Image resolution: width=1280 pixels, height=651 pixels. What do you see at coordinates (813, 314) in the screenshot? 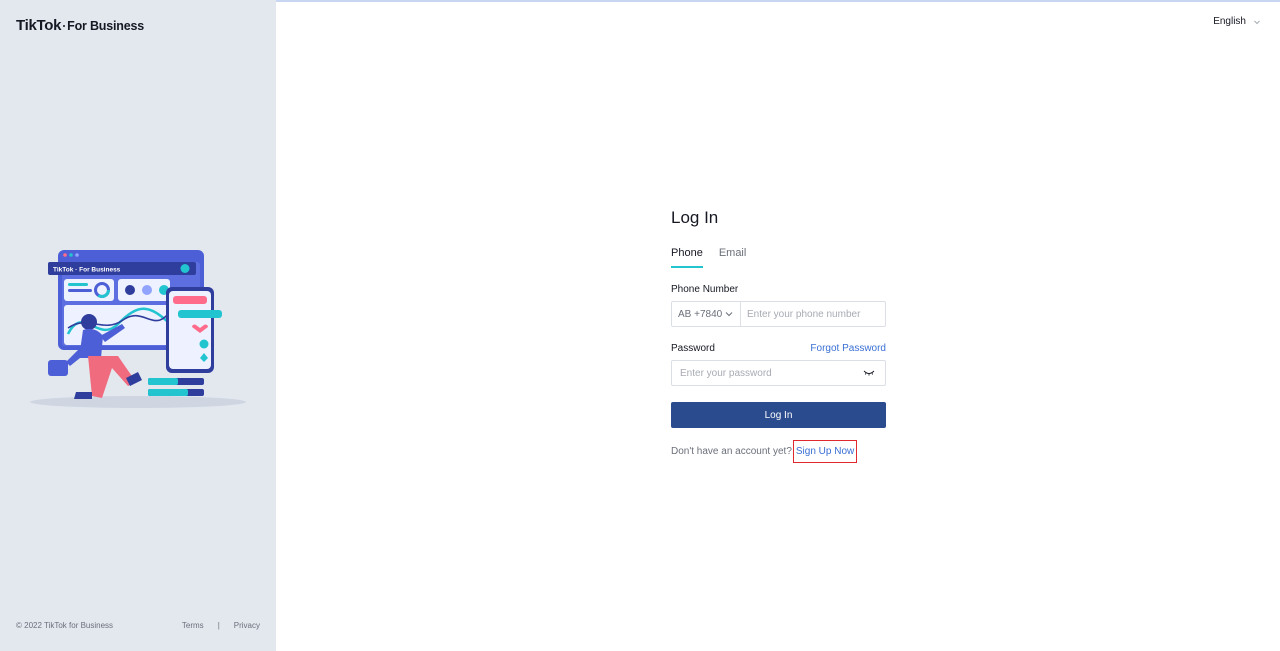
I see `phone-number-input` at bounding box center [813, 314].